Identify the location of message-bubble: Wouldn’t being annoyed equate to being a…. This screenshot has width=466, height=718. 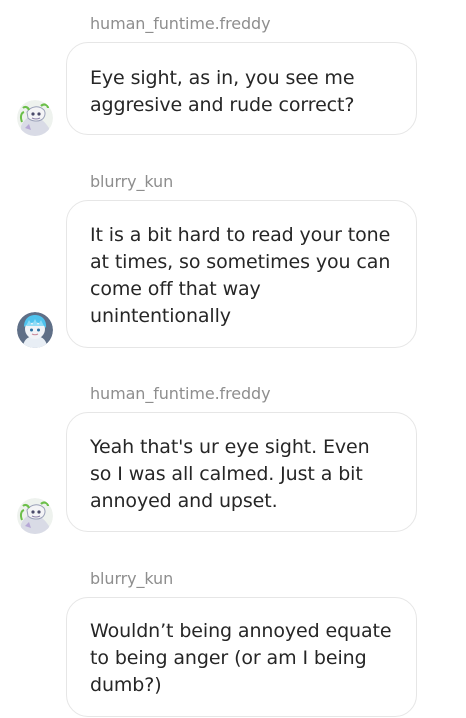
(241, 657).